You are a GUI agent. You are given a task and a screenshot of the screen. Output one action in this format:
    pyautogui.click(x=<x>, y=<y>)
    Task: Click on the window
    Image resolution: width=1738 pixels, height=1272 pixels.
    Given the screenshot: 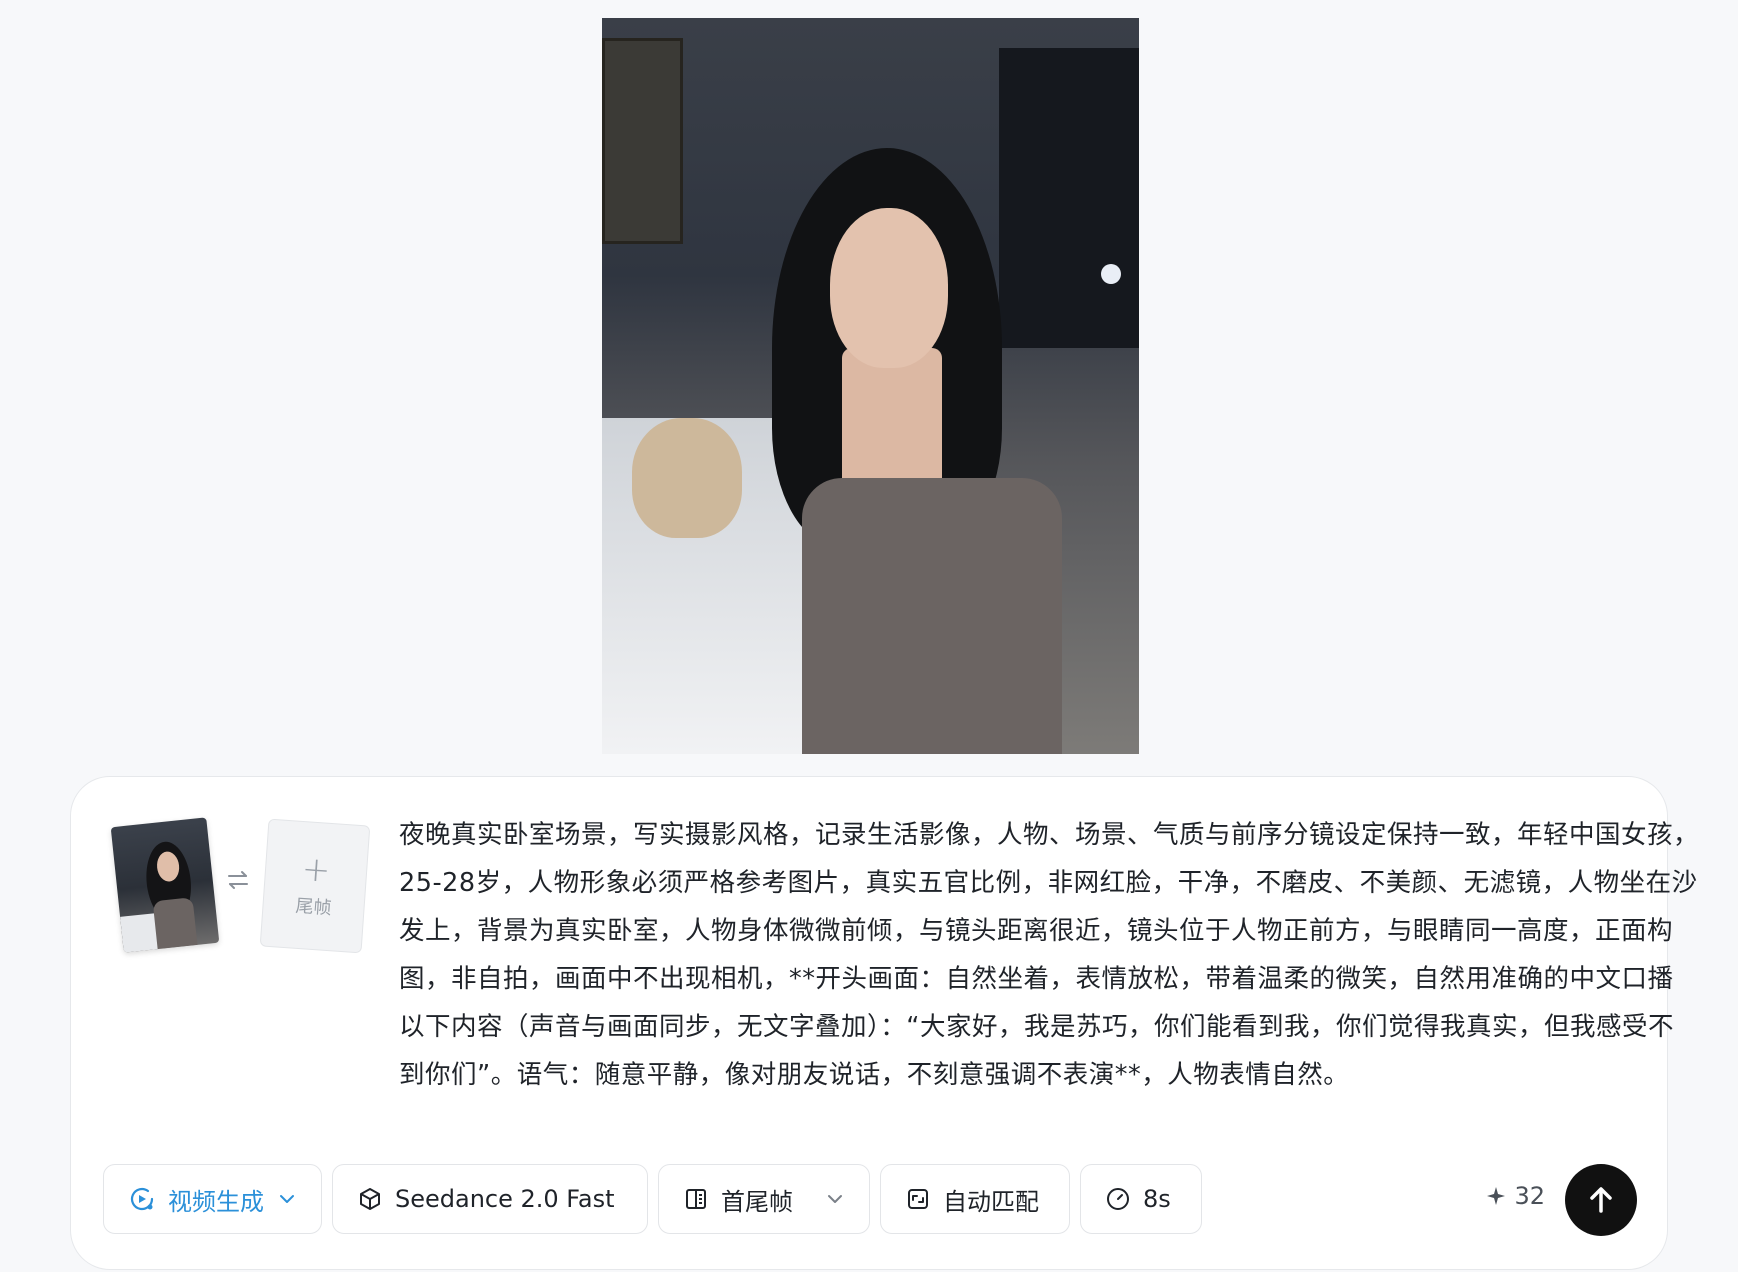 What is the action you would take?
    pyautogui.click(x=1069, y=198)
    